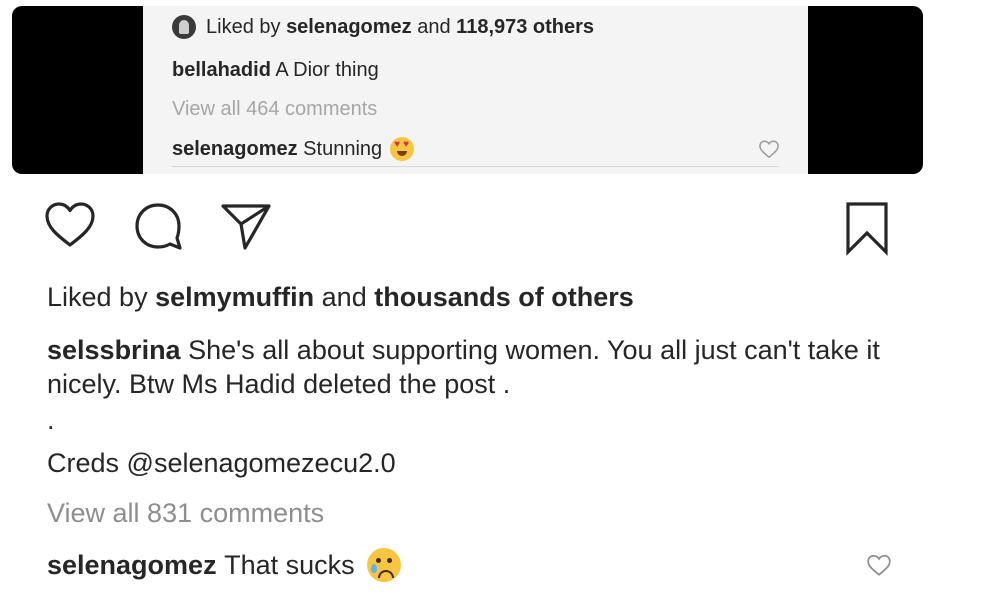 The height and width of the screenshot is (600, 990). I want to click on embedded-caption: bellahadid A Dior thing, so click(275, 70).